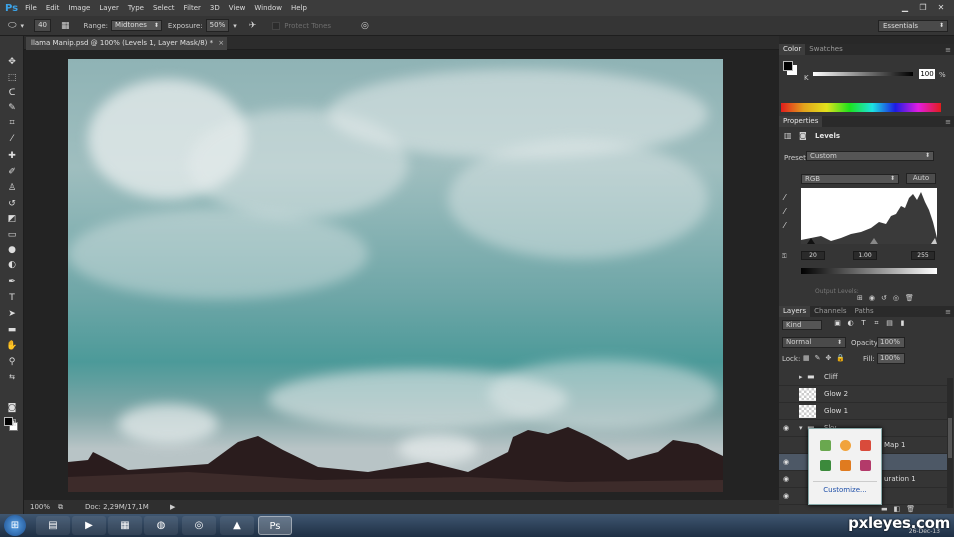  What do you see at coordinates (268, 8) in the screenshot?
I see `menu-window: Window` at bounding box center [268, 8].